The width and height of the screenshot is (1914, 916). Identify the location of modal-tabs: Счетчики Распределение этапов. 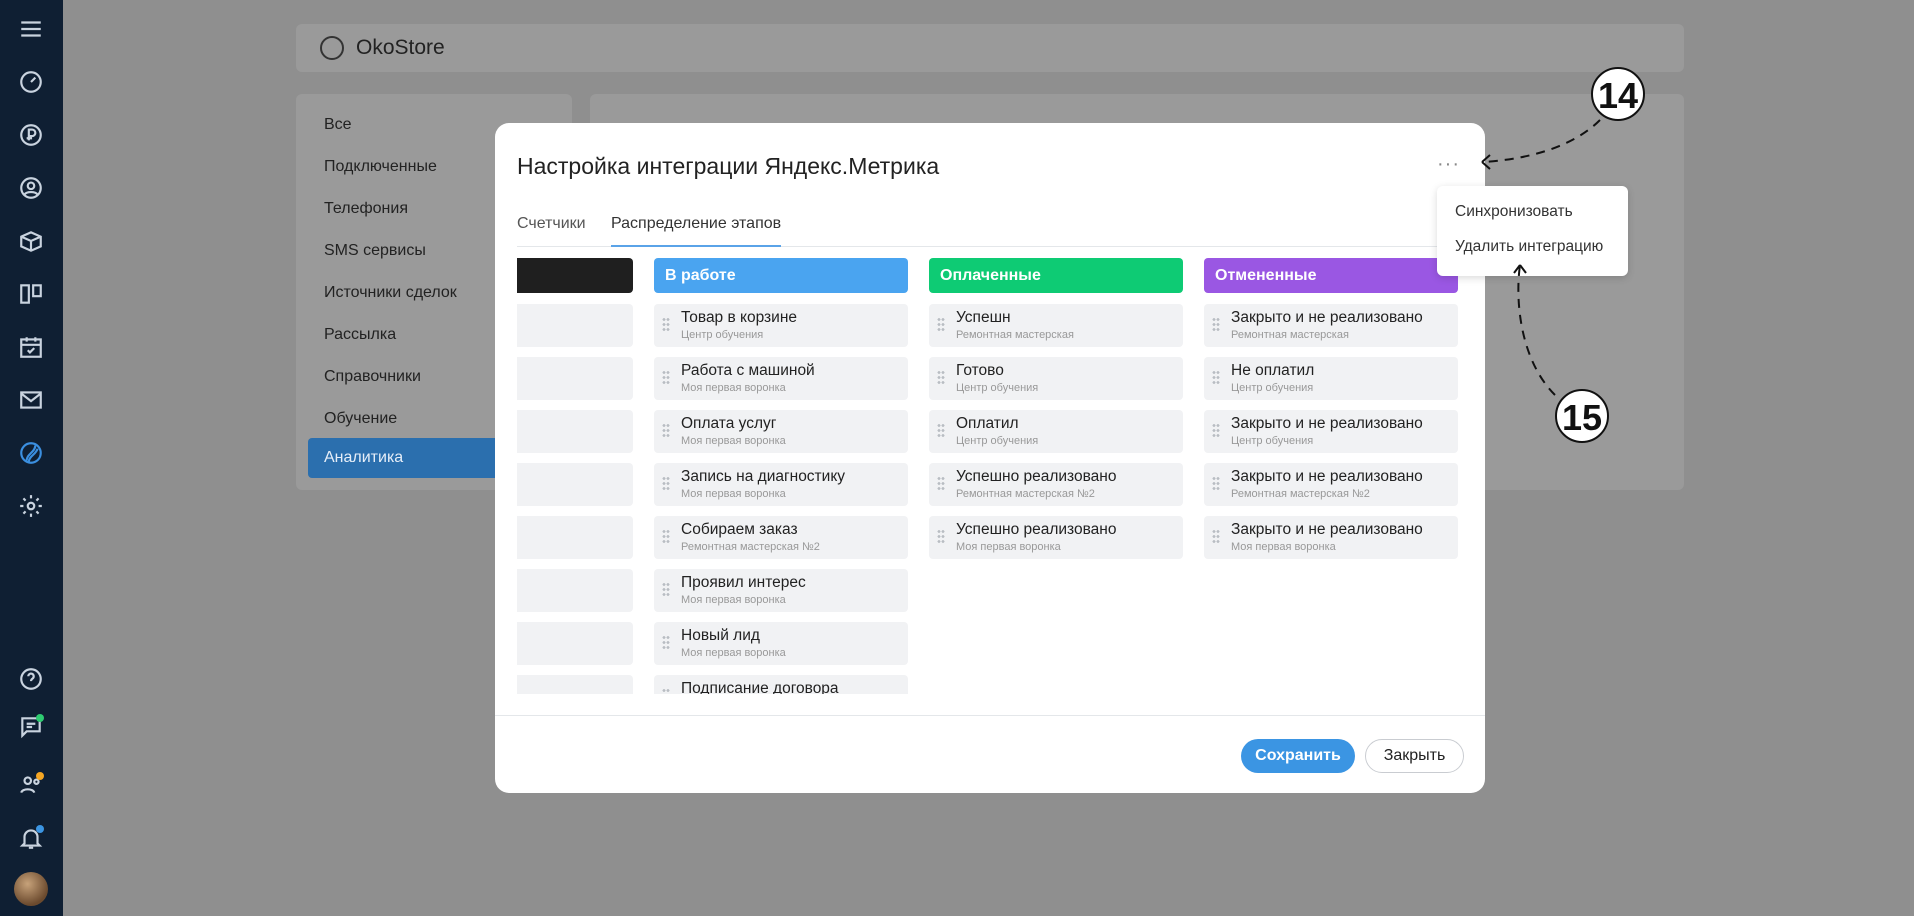
(990, 231).